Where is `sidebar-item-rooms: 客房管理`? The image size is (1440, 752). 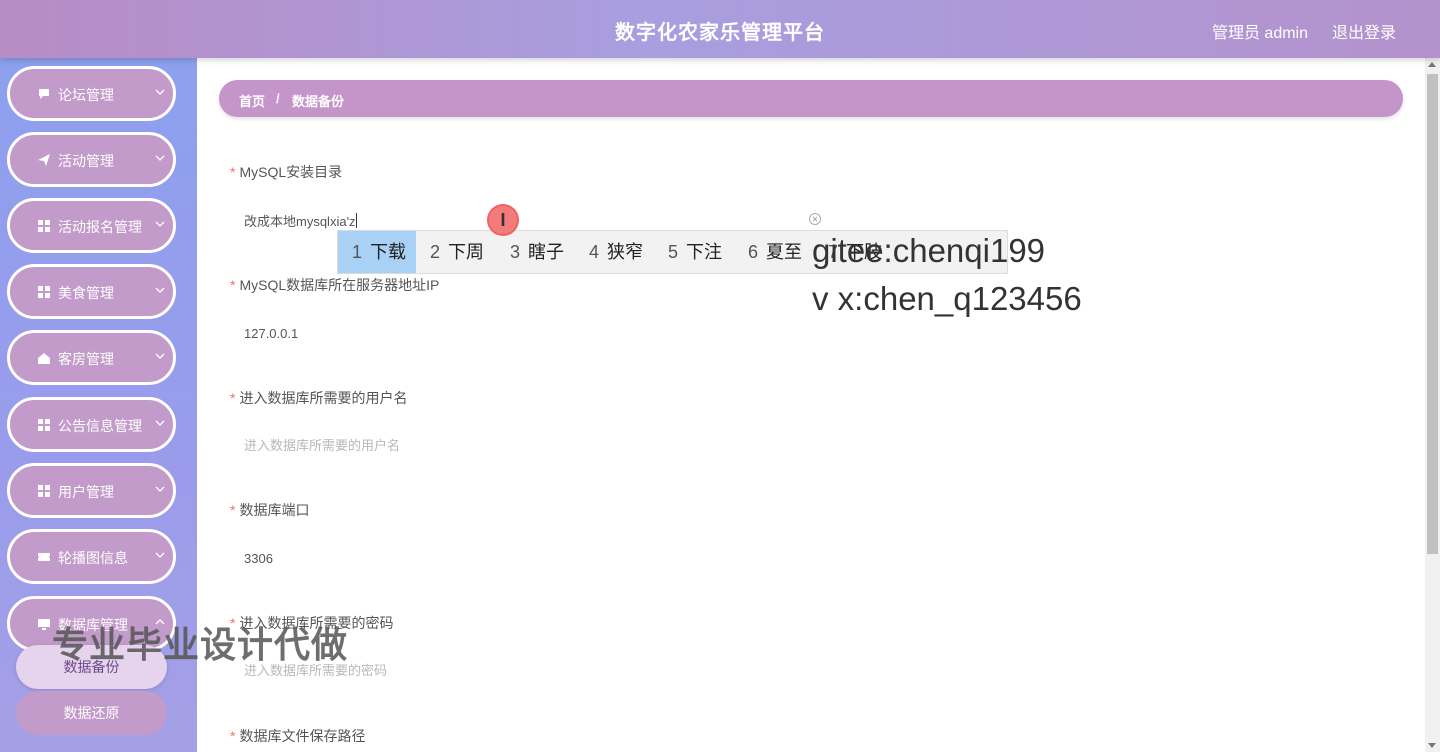
sidebar-item-rooms: 客房管理 is located at coordinates (91, 357).